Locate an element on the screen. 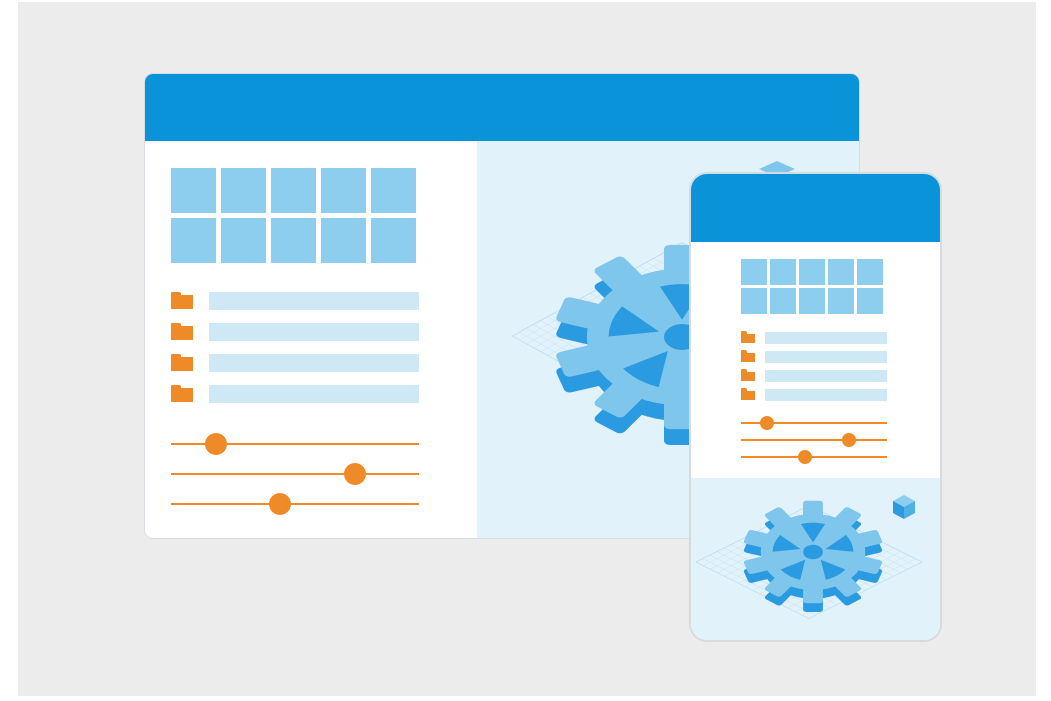  cube-icon is located at coordinates (904, 507).